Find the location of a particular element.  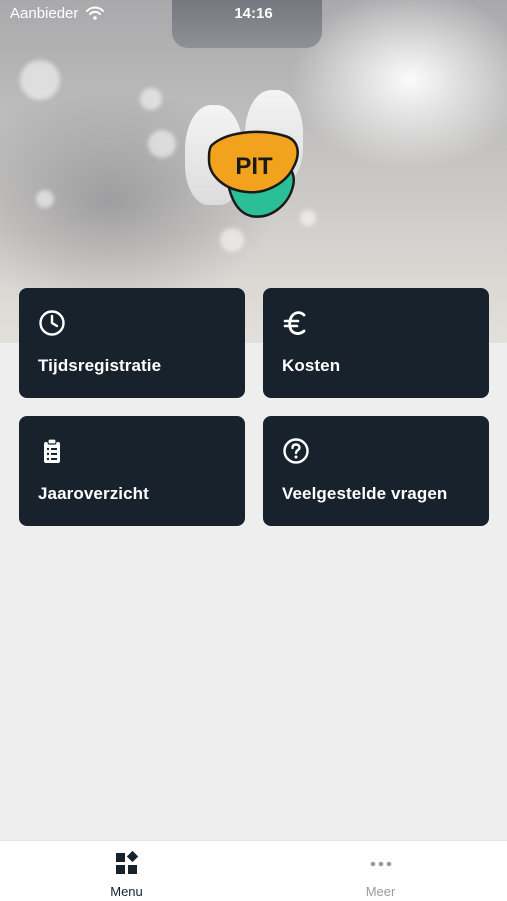

tab-menu: Menu is located at coordinates (126, 871).